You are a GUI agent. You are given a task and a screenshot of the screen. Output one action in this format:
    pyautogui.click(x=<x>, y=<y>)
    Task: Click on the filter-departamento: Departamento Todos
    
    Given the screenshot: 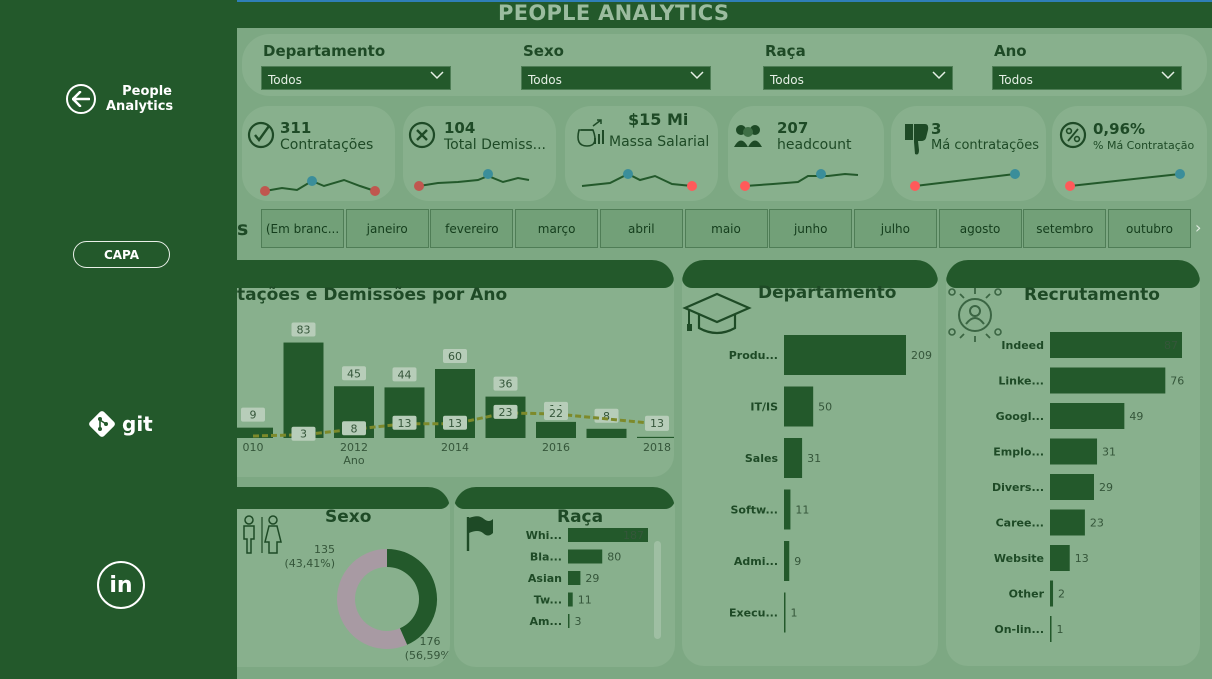 What is the action you would take?
    pyautogui.click(x=356, y=66)
    